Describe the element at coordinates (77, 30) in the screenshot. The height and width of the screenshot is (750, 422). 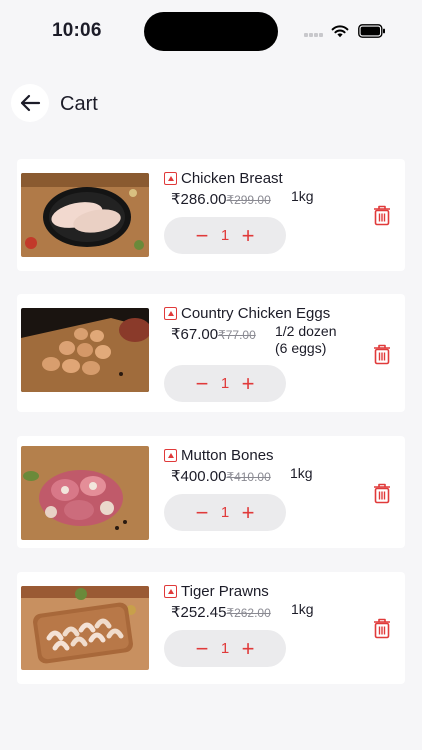
I see `status-time: 10:06` at that location.